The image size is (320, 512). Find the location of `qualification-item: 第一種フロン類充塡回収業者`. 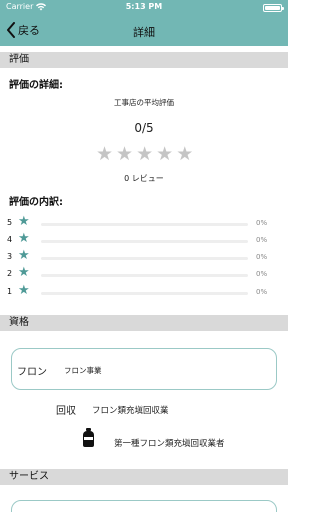

qualification-item: 第一種フロン類充塡回収業者 is located at coordinates (169, 443).